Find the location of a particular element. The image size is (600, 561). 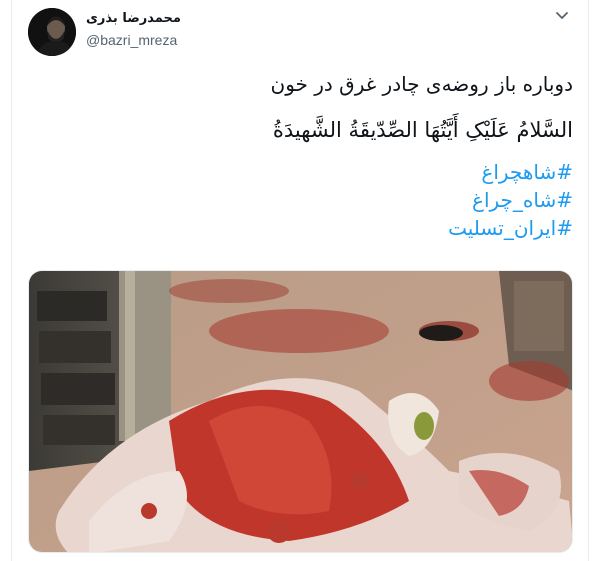

author-avatar is located at coordinates (52, 32).